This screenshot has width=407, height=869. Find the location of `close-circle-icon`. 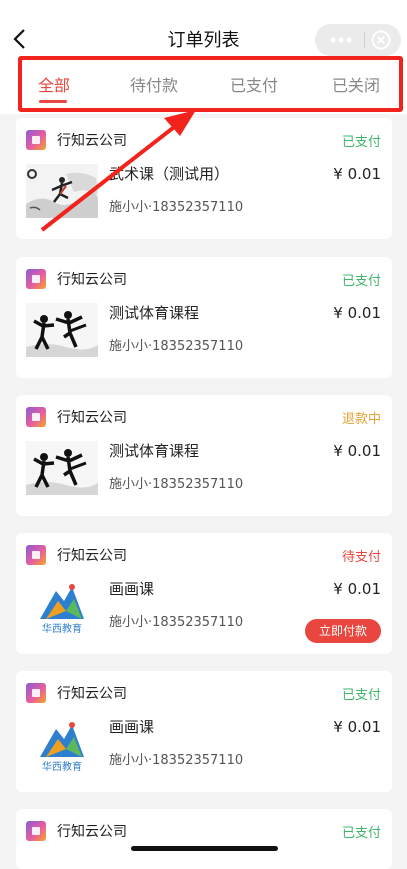

close-circle-icon is located at coordinates (381, 40).